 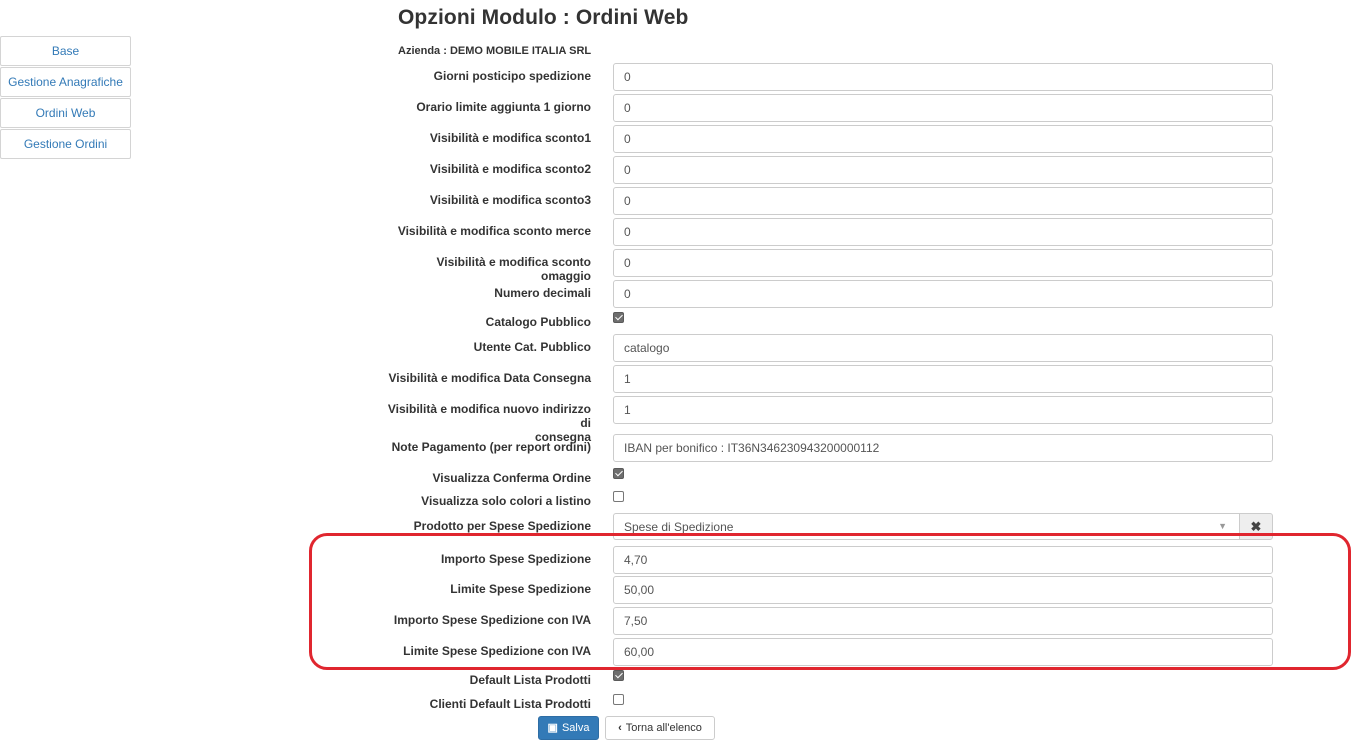 What do you see at coordinates (618, 699) in the screenshot?
I see `clienti-default-lista-checkbox` at bounding box center [618, 699].